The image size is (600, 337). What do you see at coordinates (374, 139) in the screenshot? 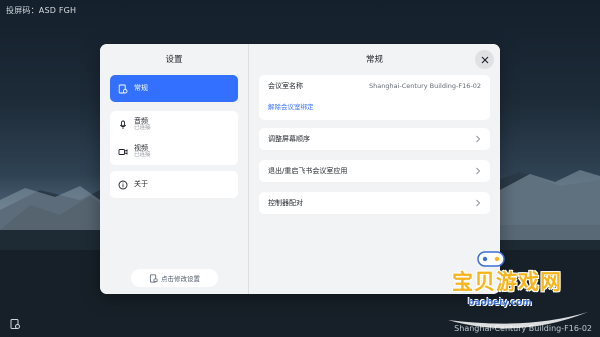
I see `adjust-screen-order-row: 调整屏幕顺序` at bounding box center [374, 139].